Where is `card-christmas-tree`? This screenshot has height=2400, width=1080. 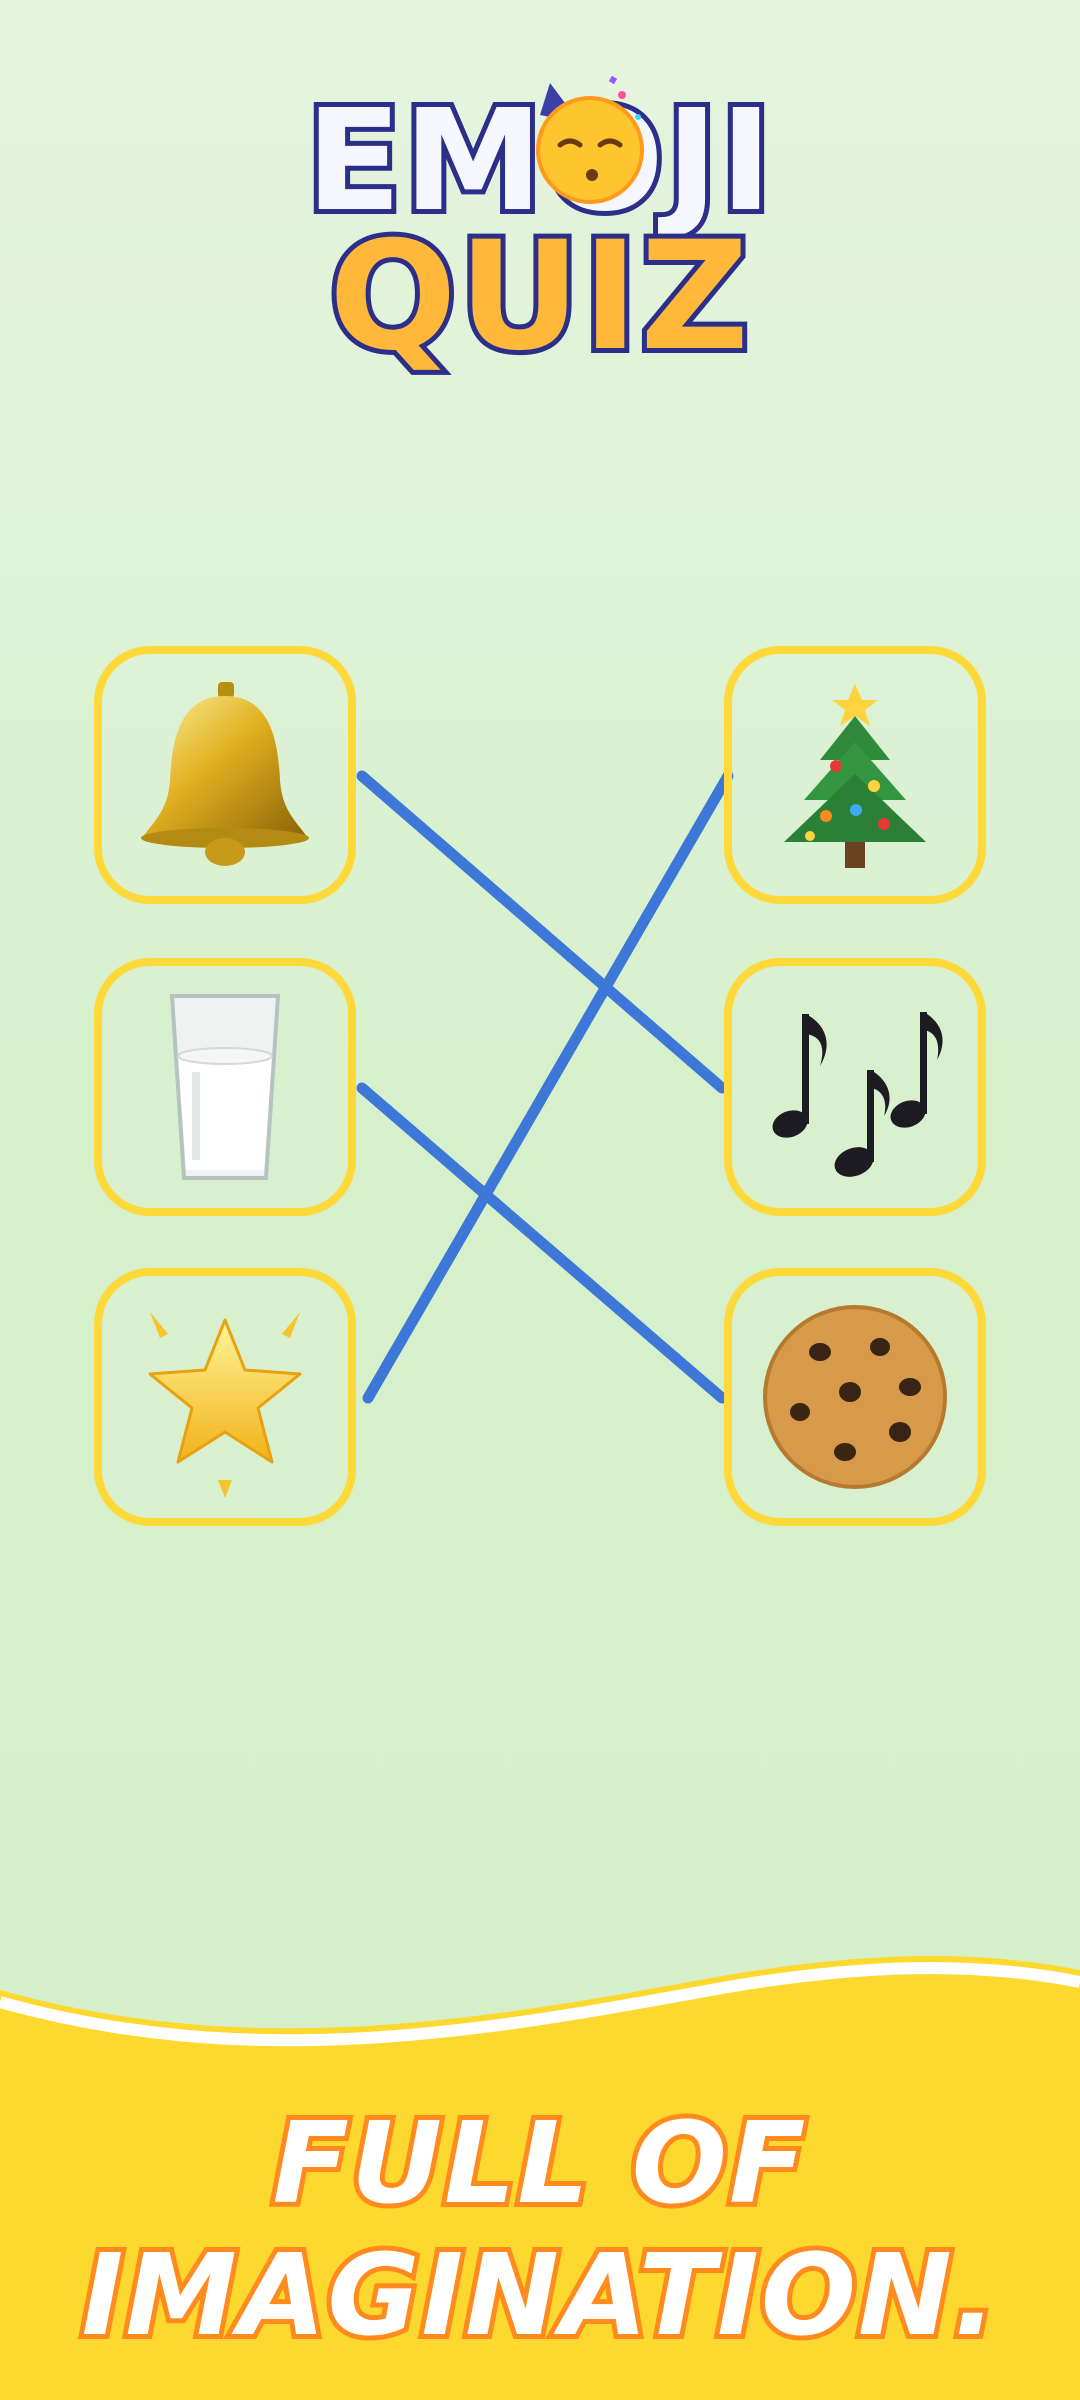
card-christmas-tree is located at coordinates (855, 775).